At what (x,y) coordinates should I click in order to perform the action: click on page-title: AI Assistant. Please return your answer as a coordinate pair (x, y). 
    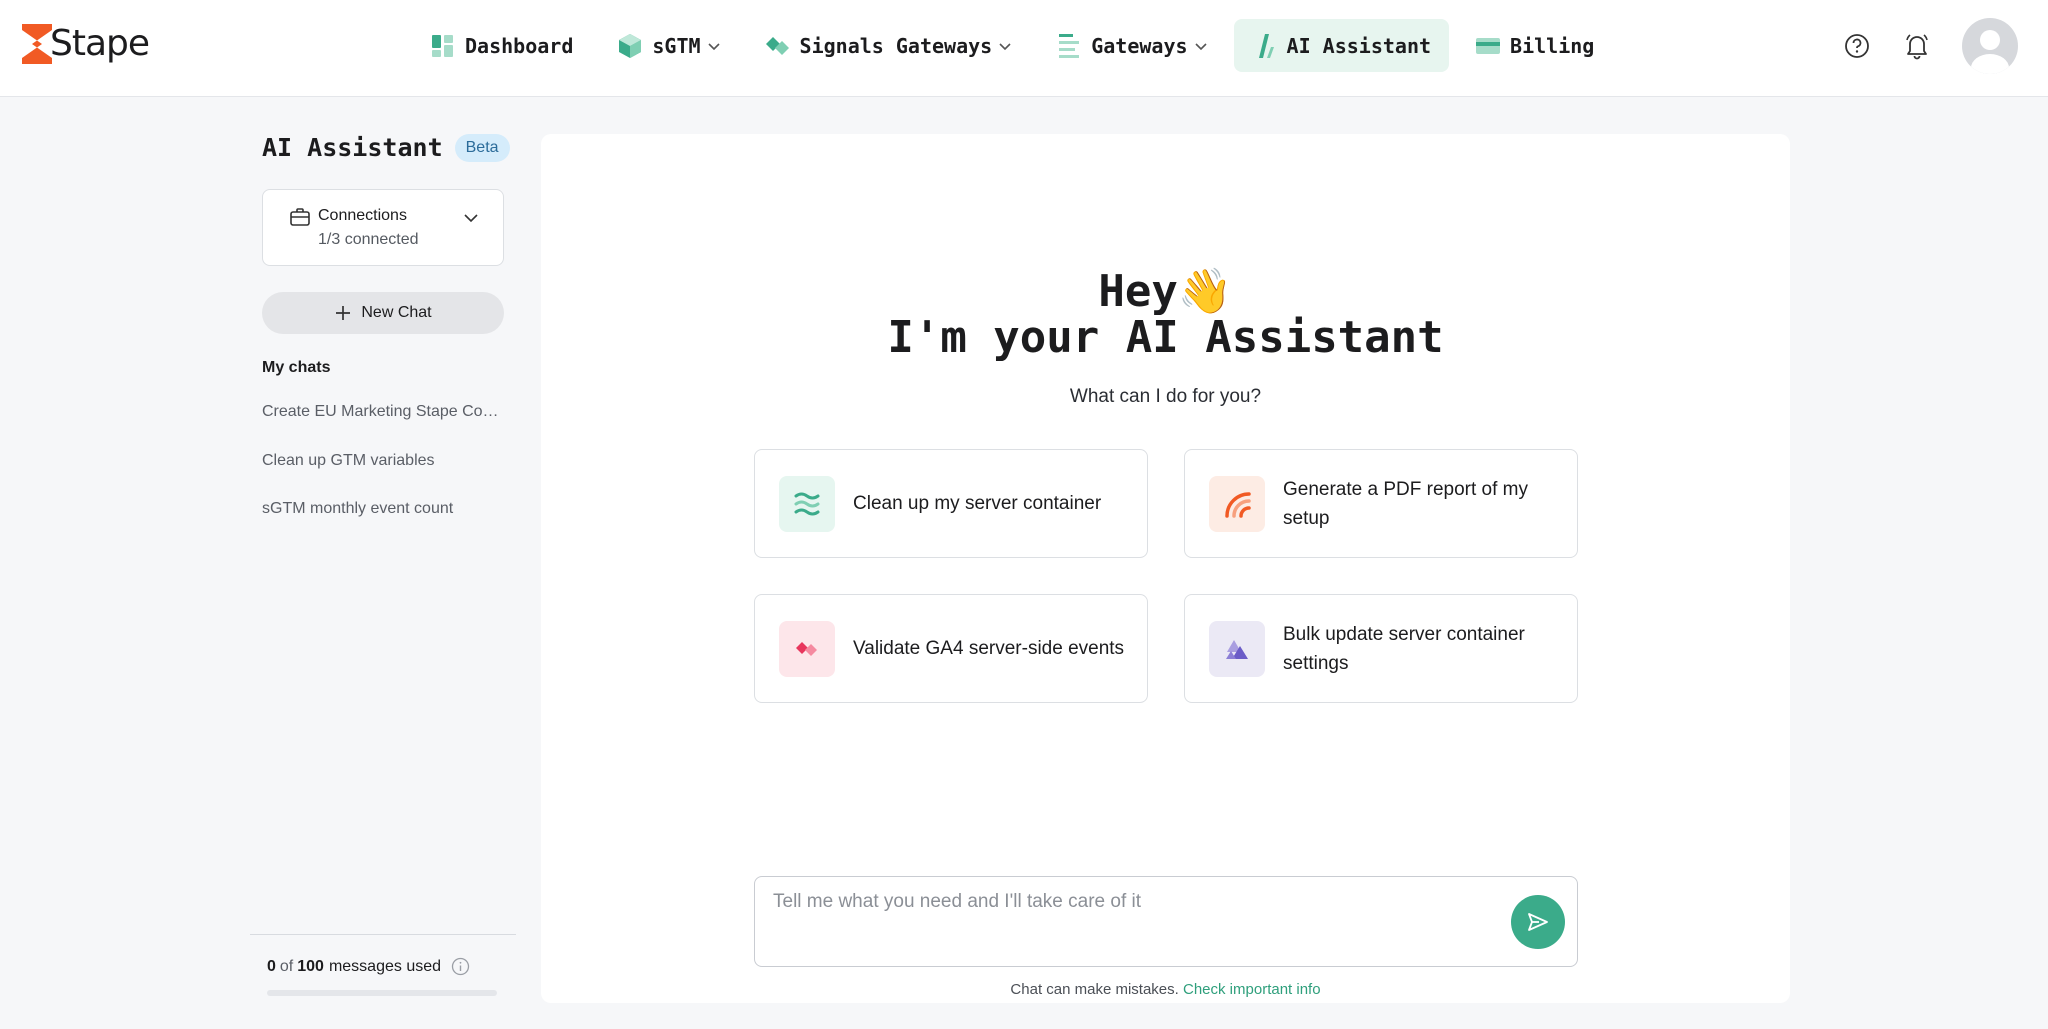
    Looking at the image, I should click on (352, 147).